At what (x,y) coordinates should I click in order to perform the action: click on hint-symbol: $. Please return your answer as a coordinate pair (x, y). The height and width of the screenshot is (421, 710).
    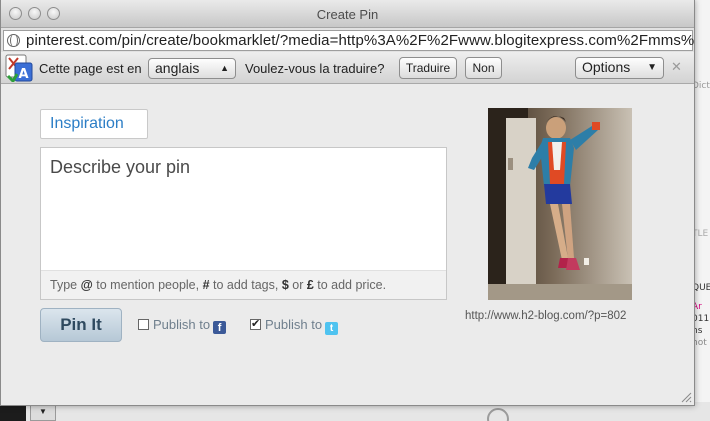
    Looking at the image, I should click on (285, 285).